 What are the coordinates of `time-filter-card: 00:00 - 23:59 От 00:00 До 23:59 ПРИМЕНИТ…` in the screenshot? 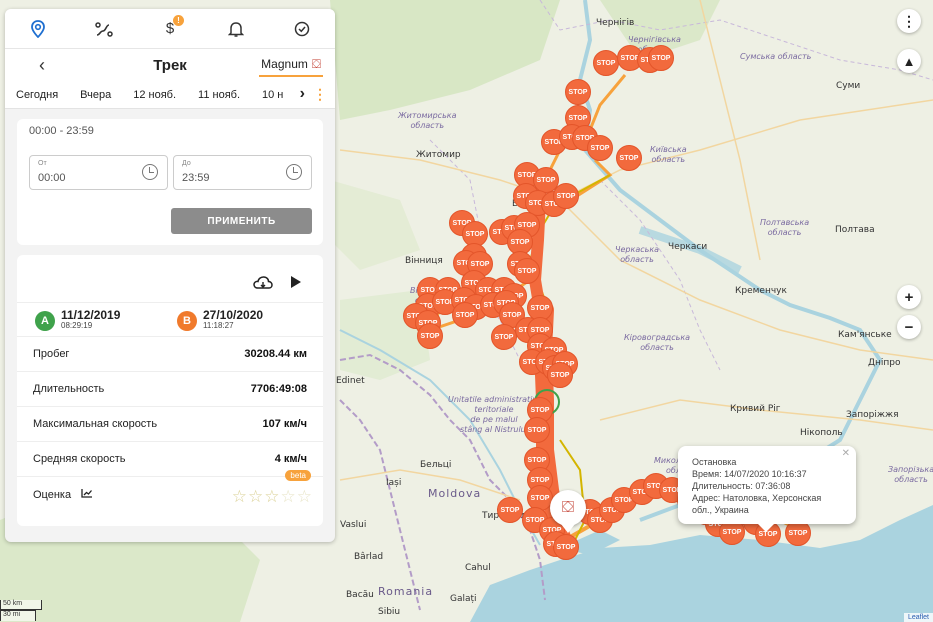 It's located at (170, 182).